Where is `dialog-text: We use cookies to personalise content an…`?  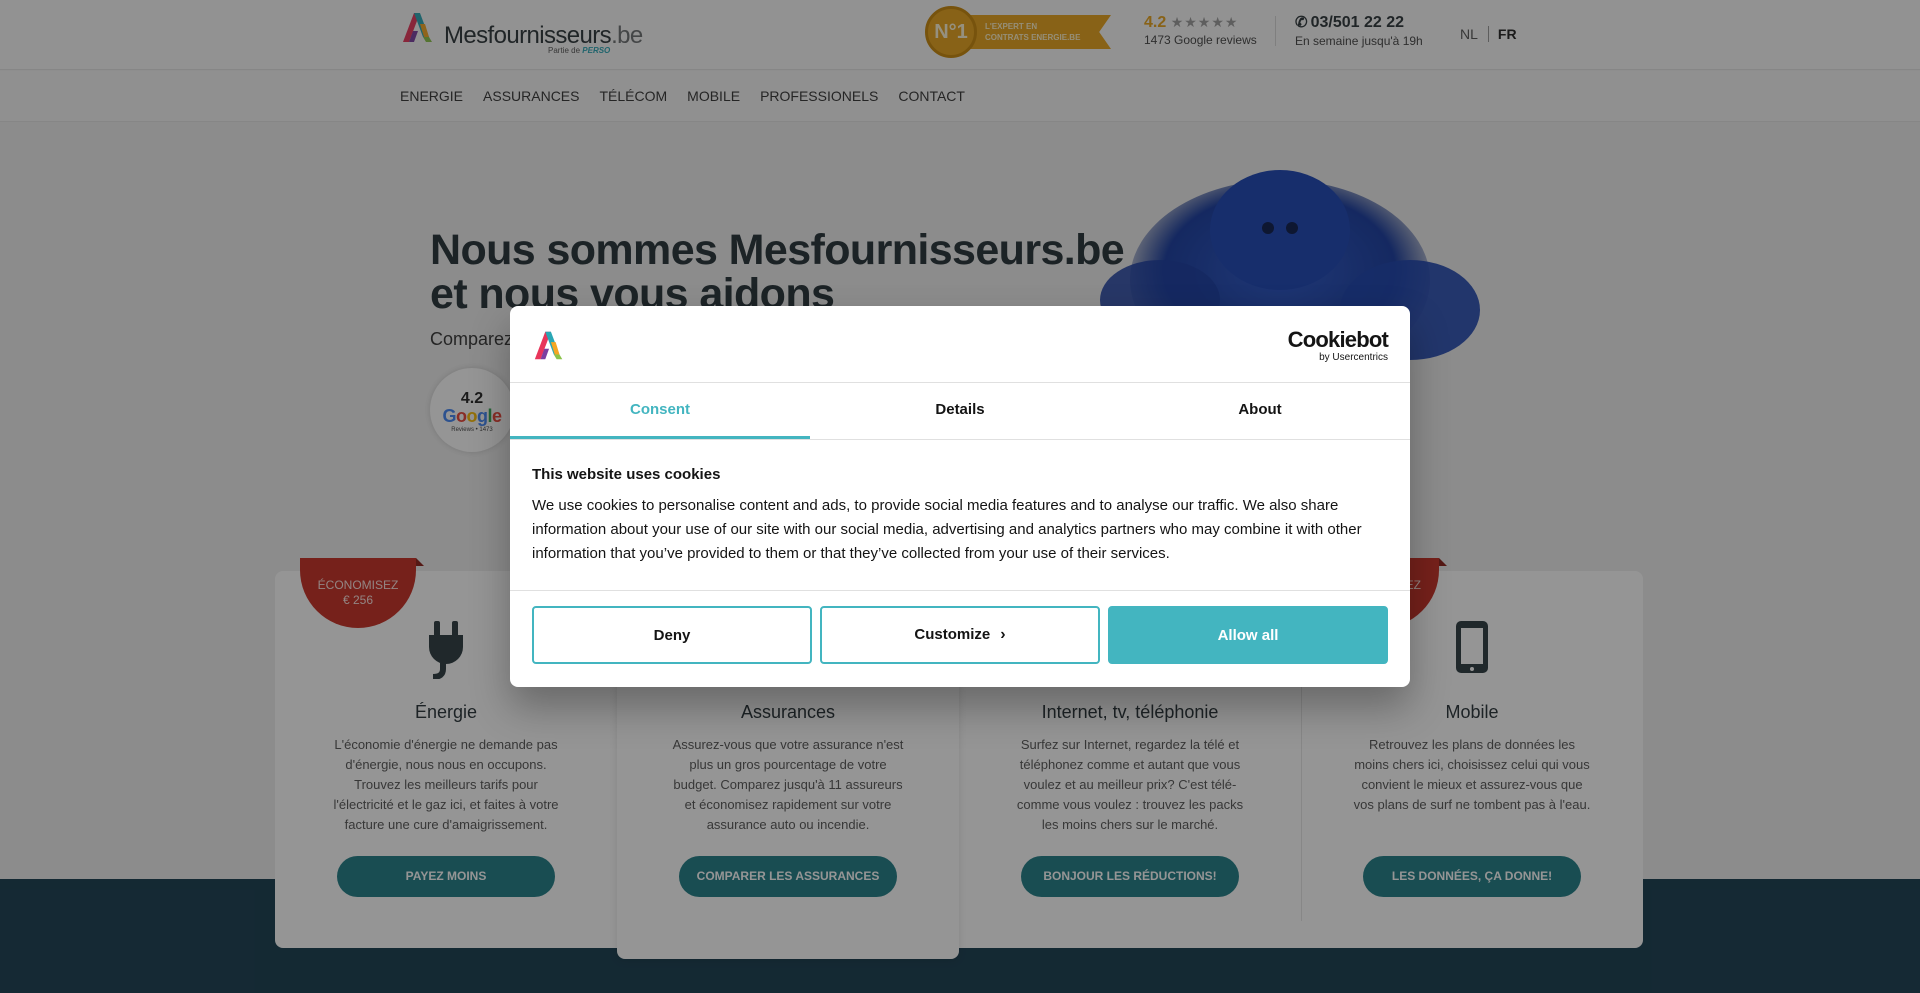
dialog-text: We use cookies to personalise content an… is located at coordinates (947, 529).